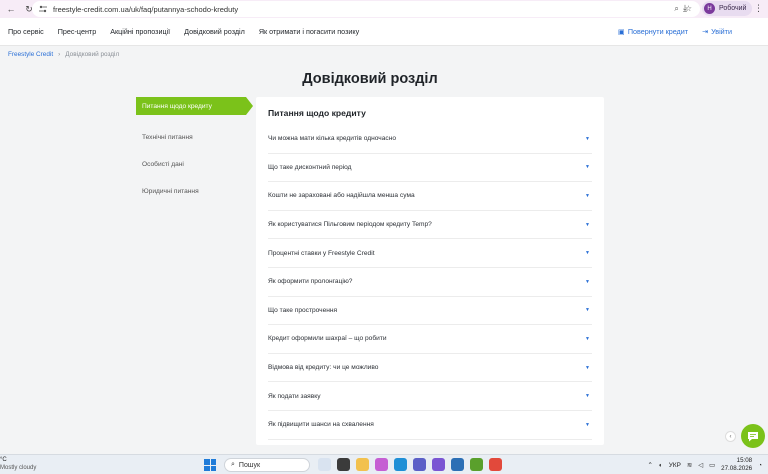 The width and height of the screenshot is (768, 474). What do you see at coordinates (476, 464) in the screenshot?
I see `torrent-app-icon` at bounding box center [476, 464].